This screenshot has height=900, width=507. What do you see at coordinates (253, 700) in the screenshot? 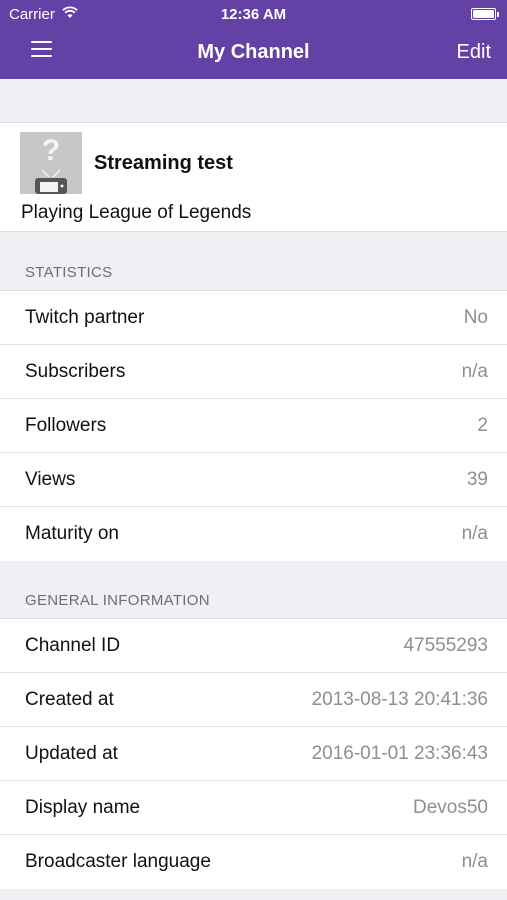
I see `info-row-created-at: Created at 2013-08-13 20:41:36` at bounding box center [253, 700].